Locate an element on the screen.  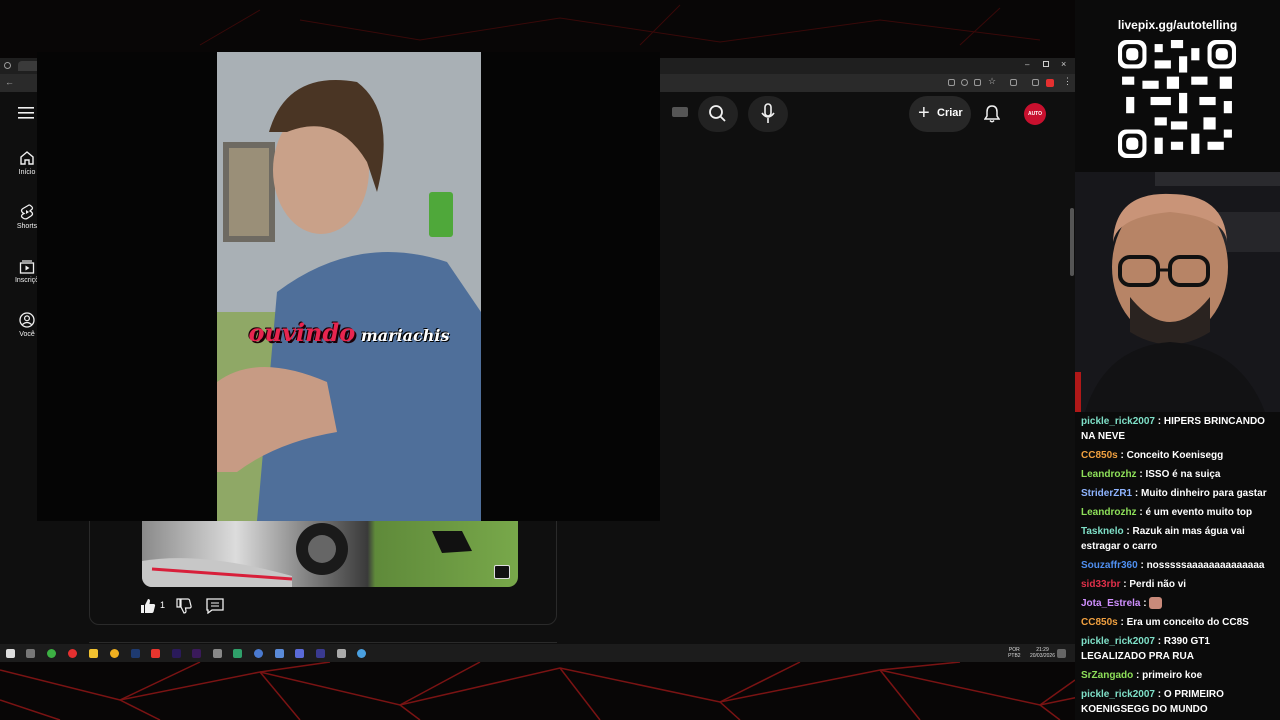
chat-username: SrZangado is located at coordinates (1107, 675).